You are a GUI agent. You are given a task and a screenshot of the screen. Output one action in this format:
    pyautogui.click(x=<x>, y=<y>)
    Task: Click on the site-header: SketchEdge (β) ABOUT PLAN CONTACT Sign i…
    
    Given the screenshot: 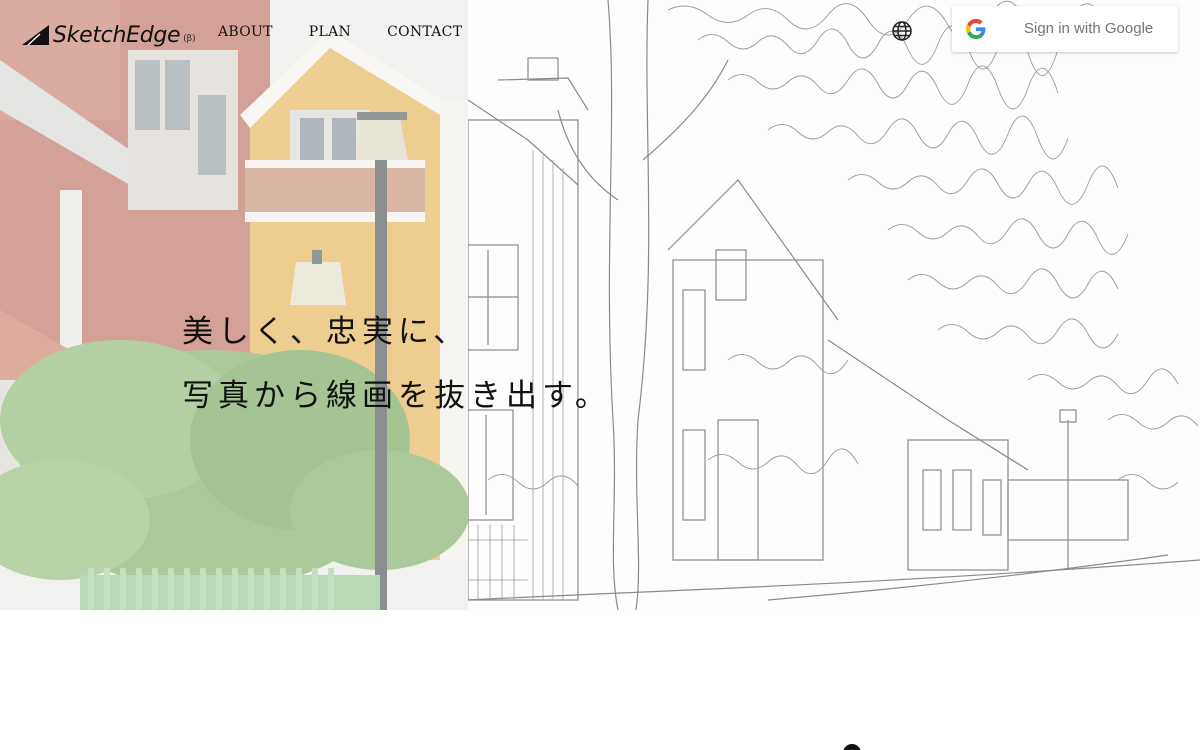 What is the action you would take?
    pyautogui.click(x=600, y=32)
    